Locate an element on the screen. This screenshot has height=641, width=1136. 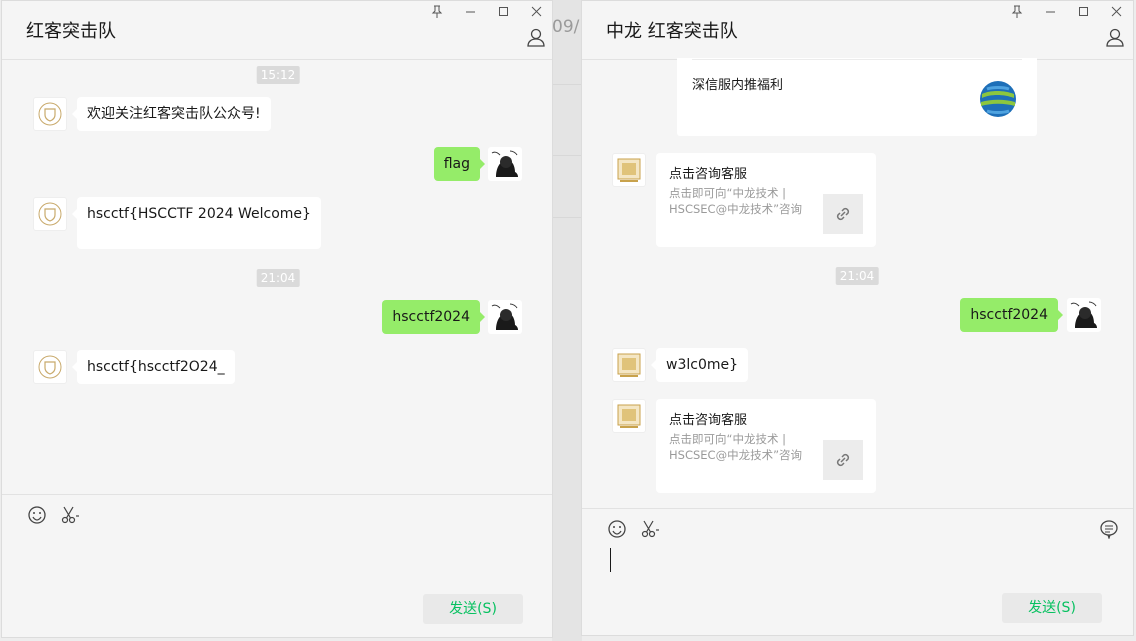
left-chat-title: 红客突击队 is located at coordinates (71, 31).